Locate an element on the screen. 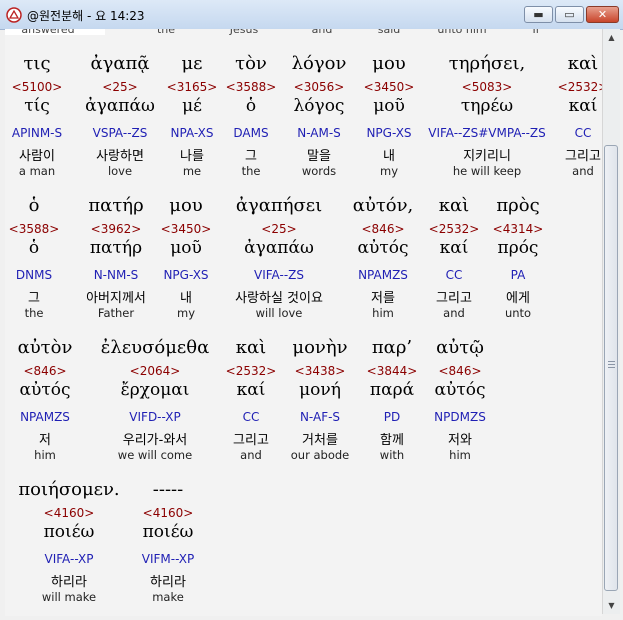 The height and width of the screenshot is (620, 623). minimize-button: ▬ is located at coordinates (538, 14).